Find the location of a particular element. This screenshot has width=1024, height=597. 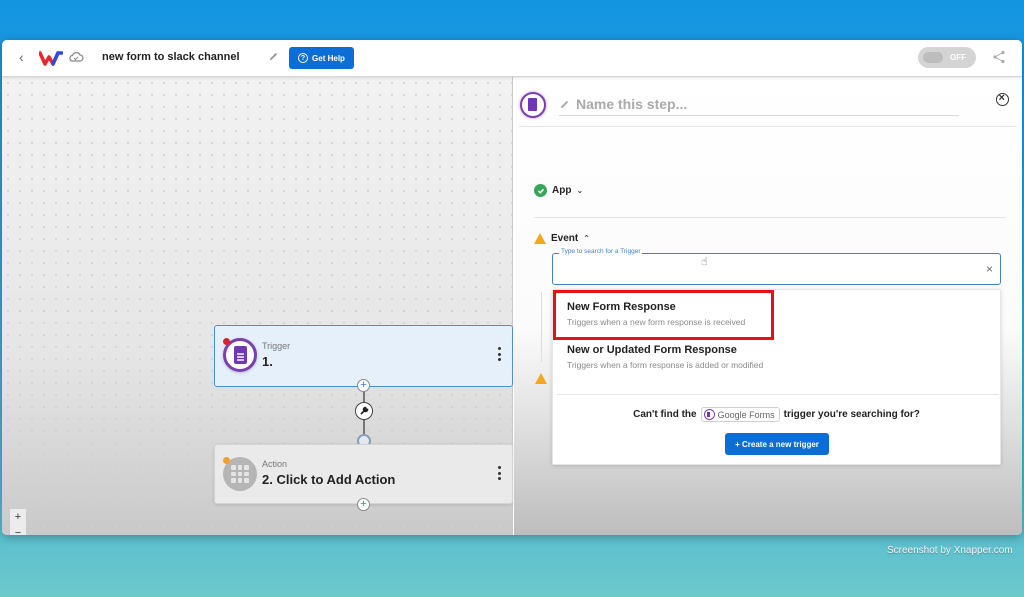

action-node: Action 2. Click to Add Action is located at coordinates (363, 474).